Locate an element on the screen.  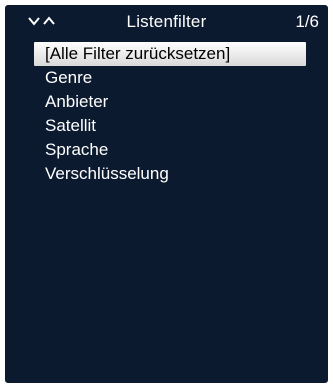
list-item-reset-filters: [Alle Filter zurücksetzen] is located at coordinates (170, 54).